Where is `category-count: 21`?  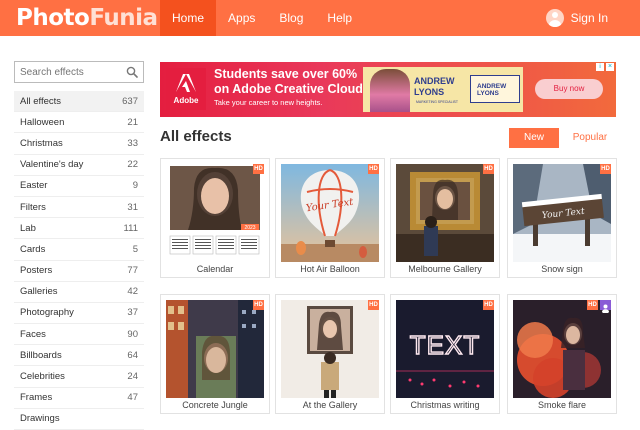
category-count: 21 is located at coordinates (132, 122).